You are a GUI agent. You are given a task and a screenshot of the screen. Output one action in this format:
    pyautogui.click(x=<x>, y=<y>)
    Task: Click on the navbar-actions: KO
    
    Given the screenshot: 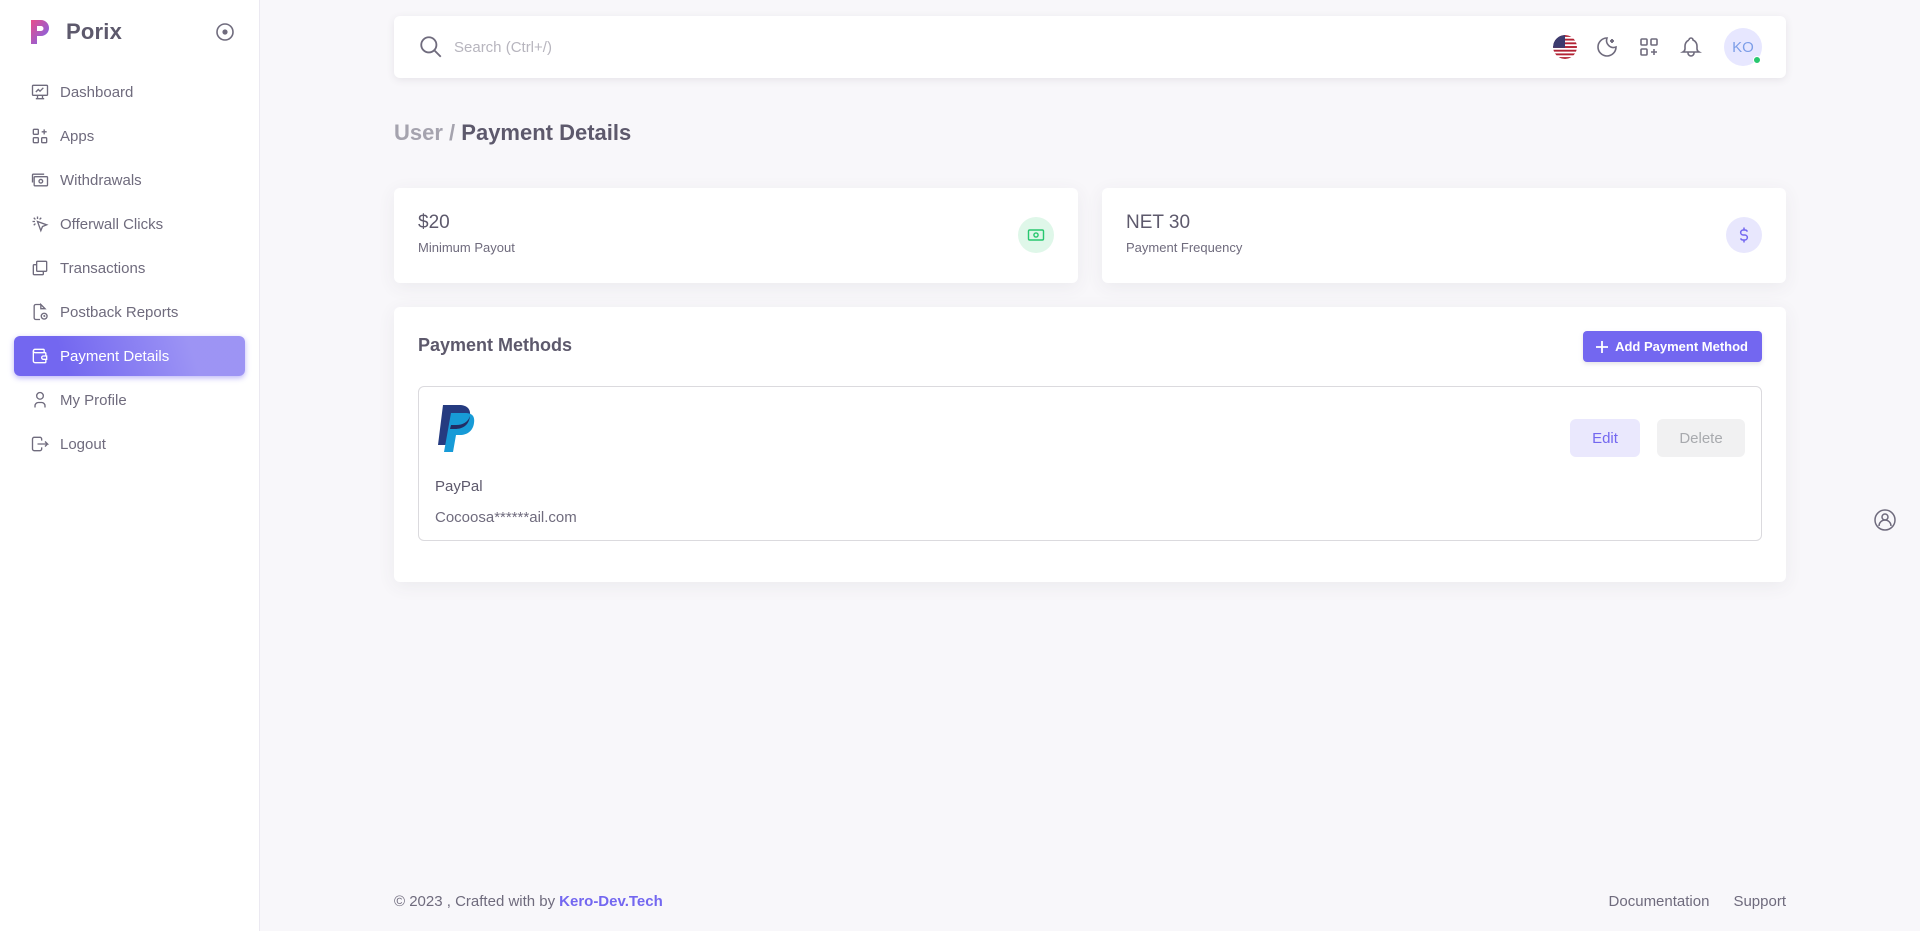 What is the action you would take?
    pyautogui.click(x=1657, y=47)
    